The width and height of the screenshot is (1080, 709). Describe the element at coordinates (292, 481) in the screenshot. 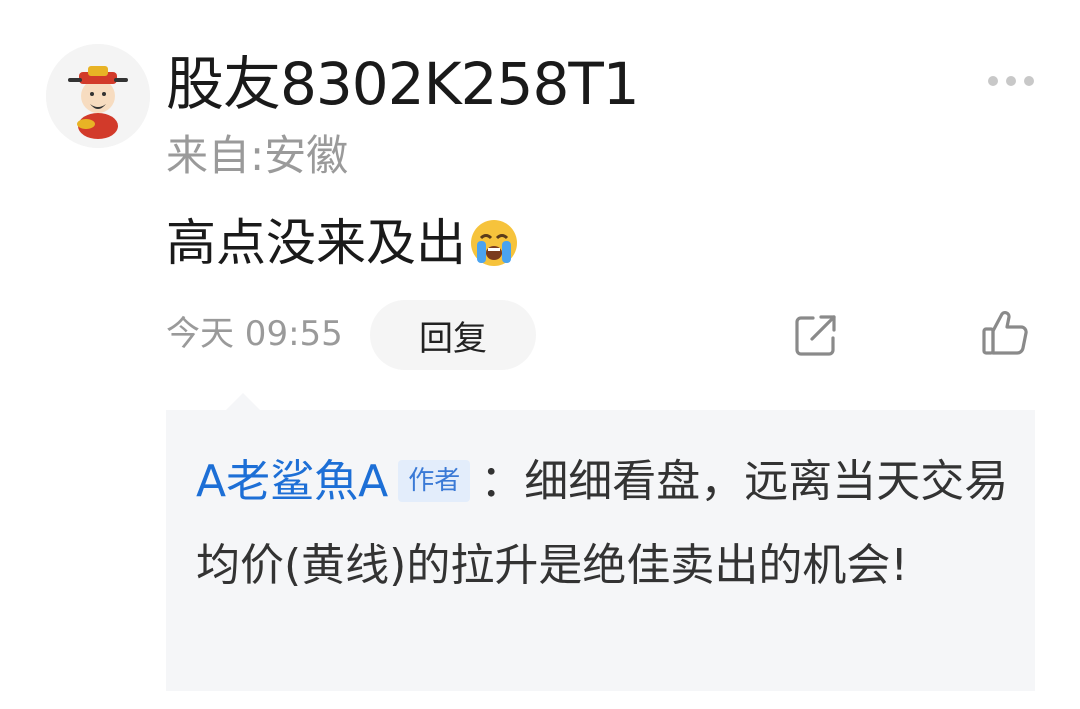

I see `reply-author-link: A老鲨魚A` at that location.